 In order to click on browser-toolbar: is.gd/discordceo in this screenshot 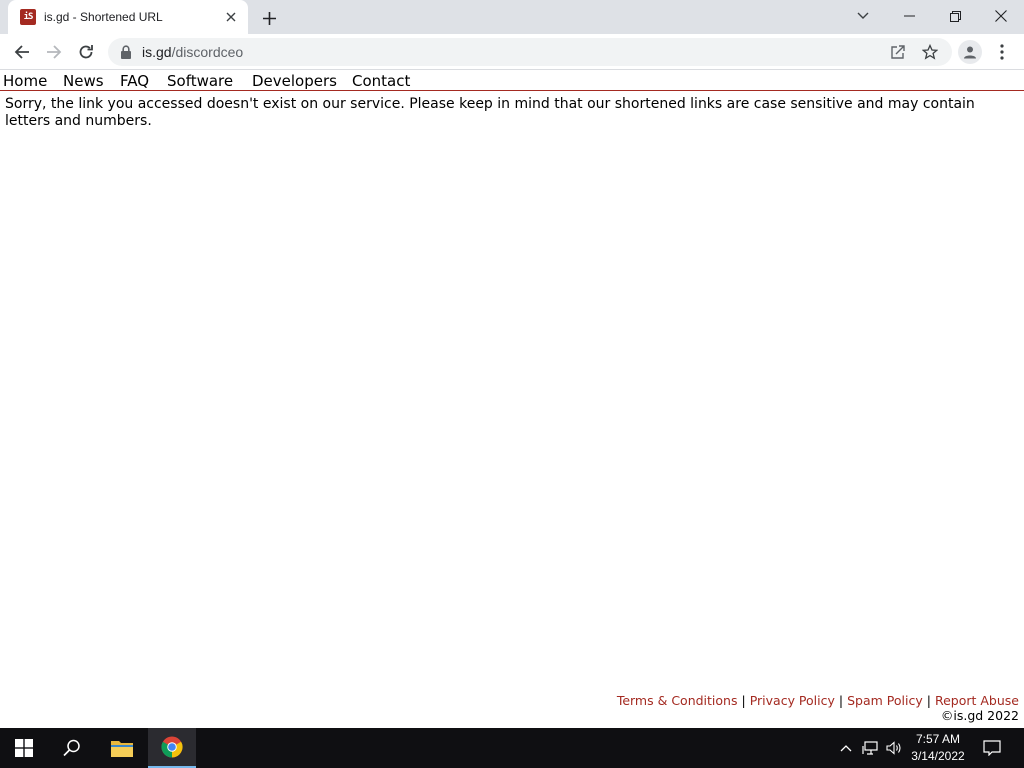, I will do `click(512, 52)`.